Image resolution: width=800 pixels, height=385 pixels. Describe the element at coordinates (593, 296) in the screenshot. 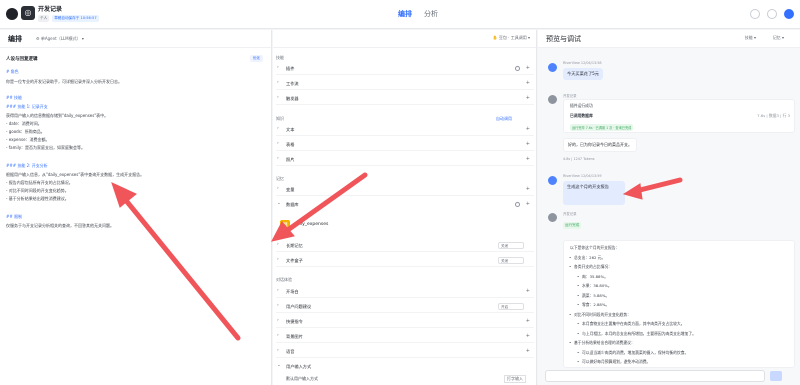

I see `answer-line: 蔬菜：5.88%。` at that location.